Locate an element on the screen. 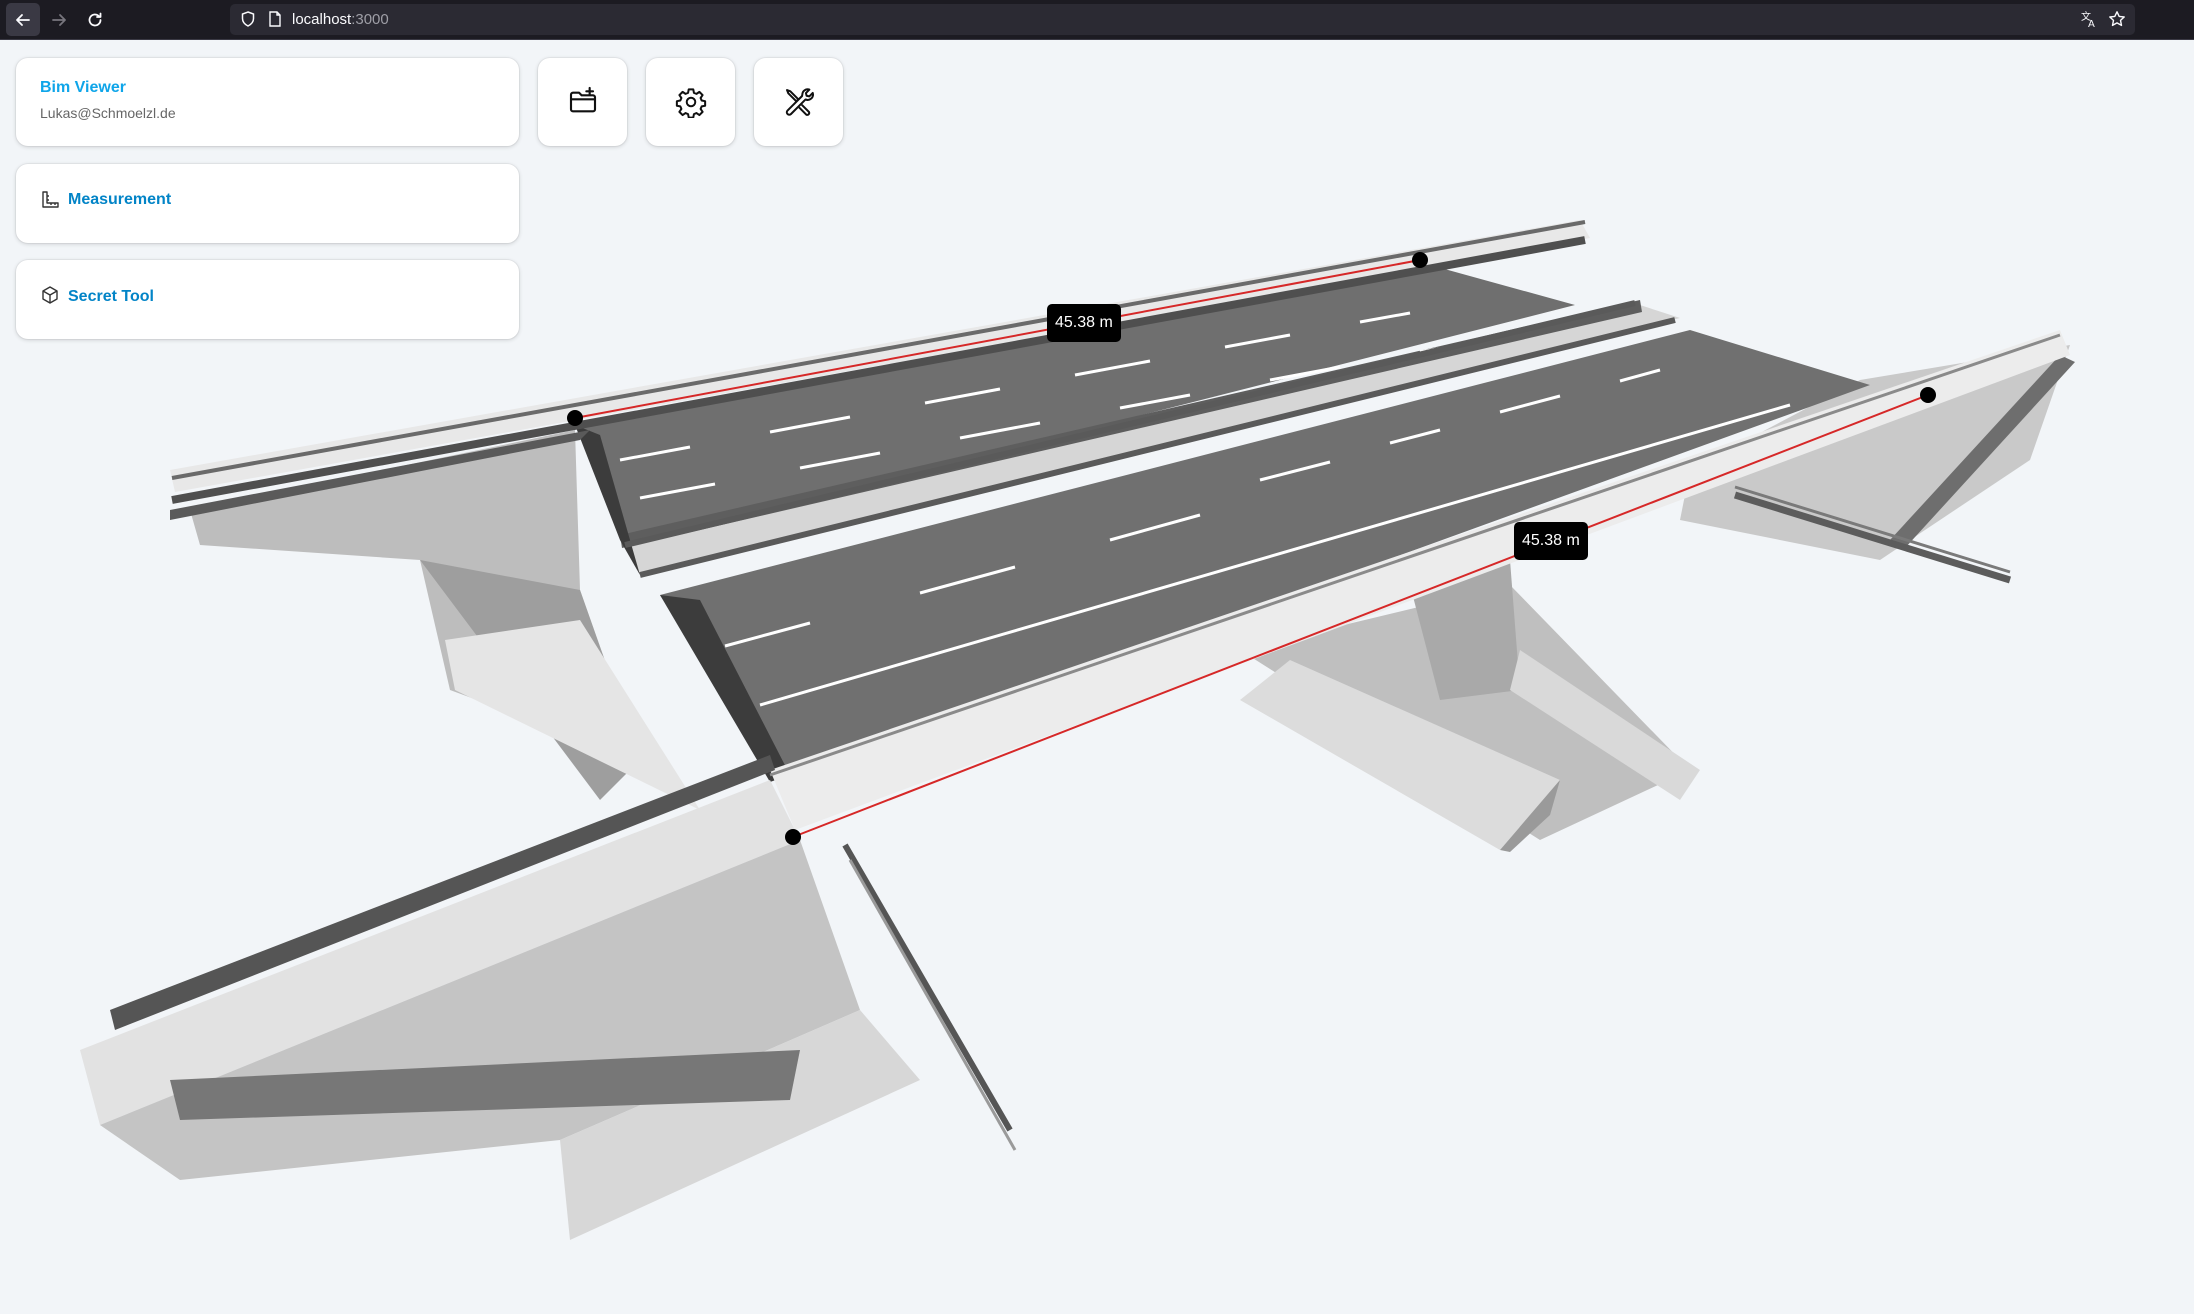  tools-button is located at coordinates (798, 102).